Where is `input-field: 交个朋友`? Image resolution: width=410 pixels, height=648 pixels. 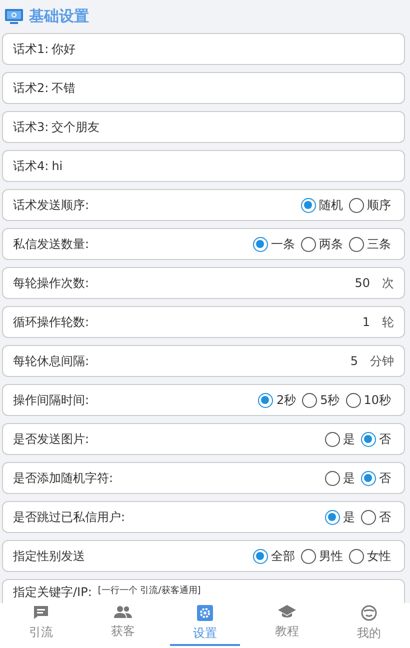
input-field: 交个朋友 is located at coordinates (76, 127).